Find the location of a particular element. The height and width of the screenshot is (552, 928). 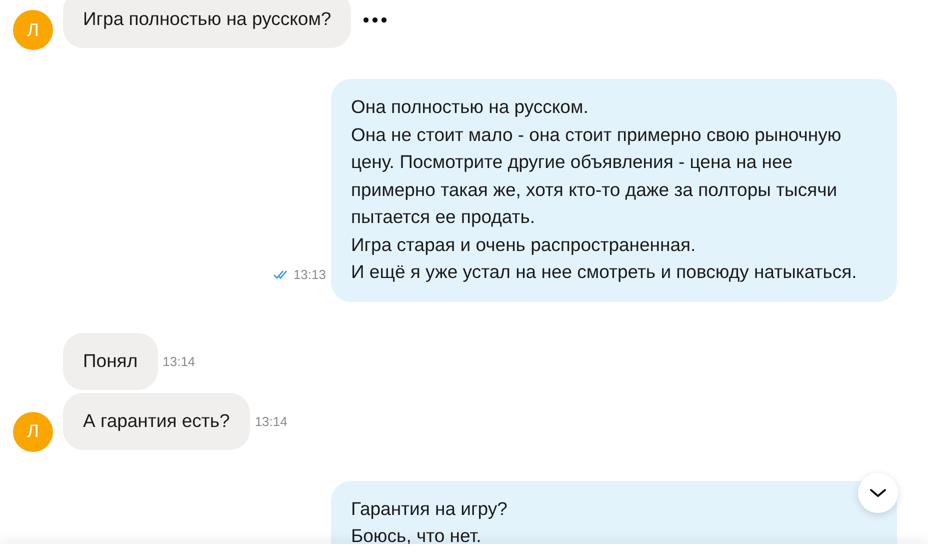

message-text: Гарантия на игру? is located at coordinates (429, 508).